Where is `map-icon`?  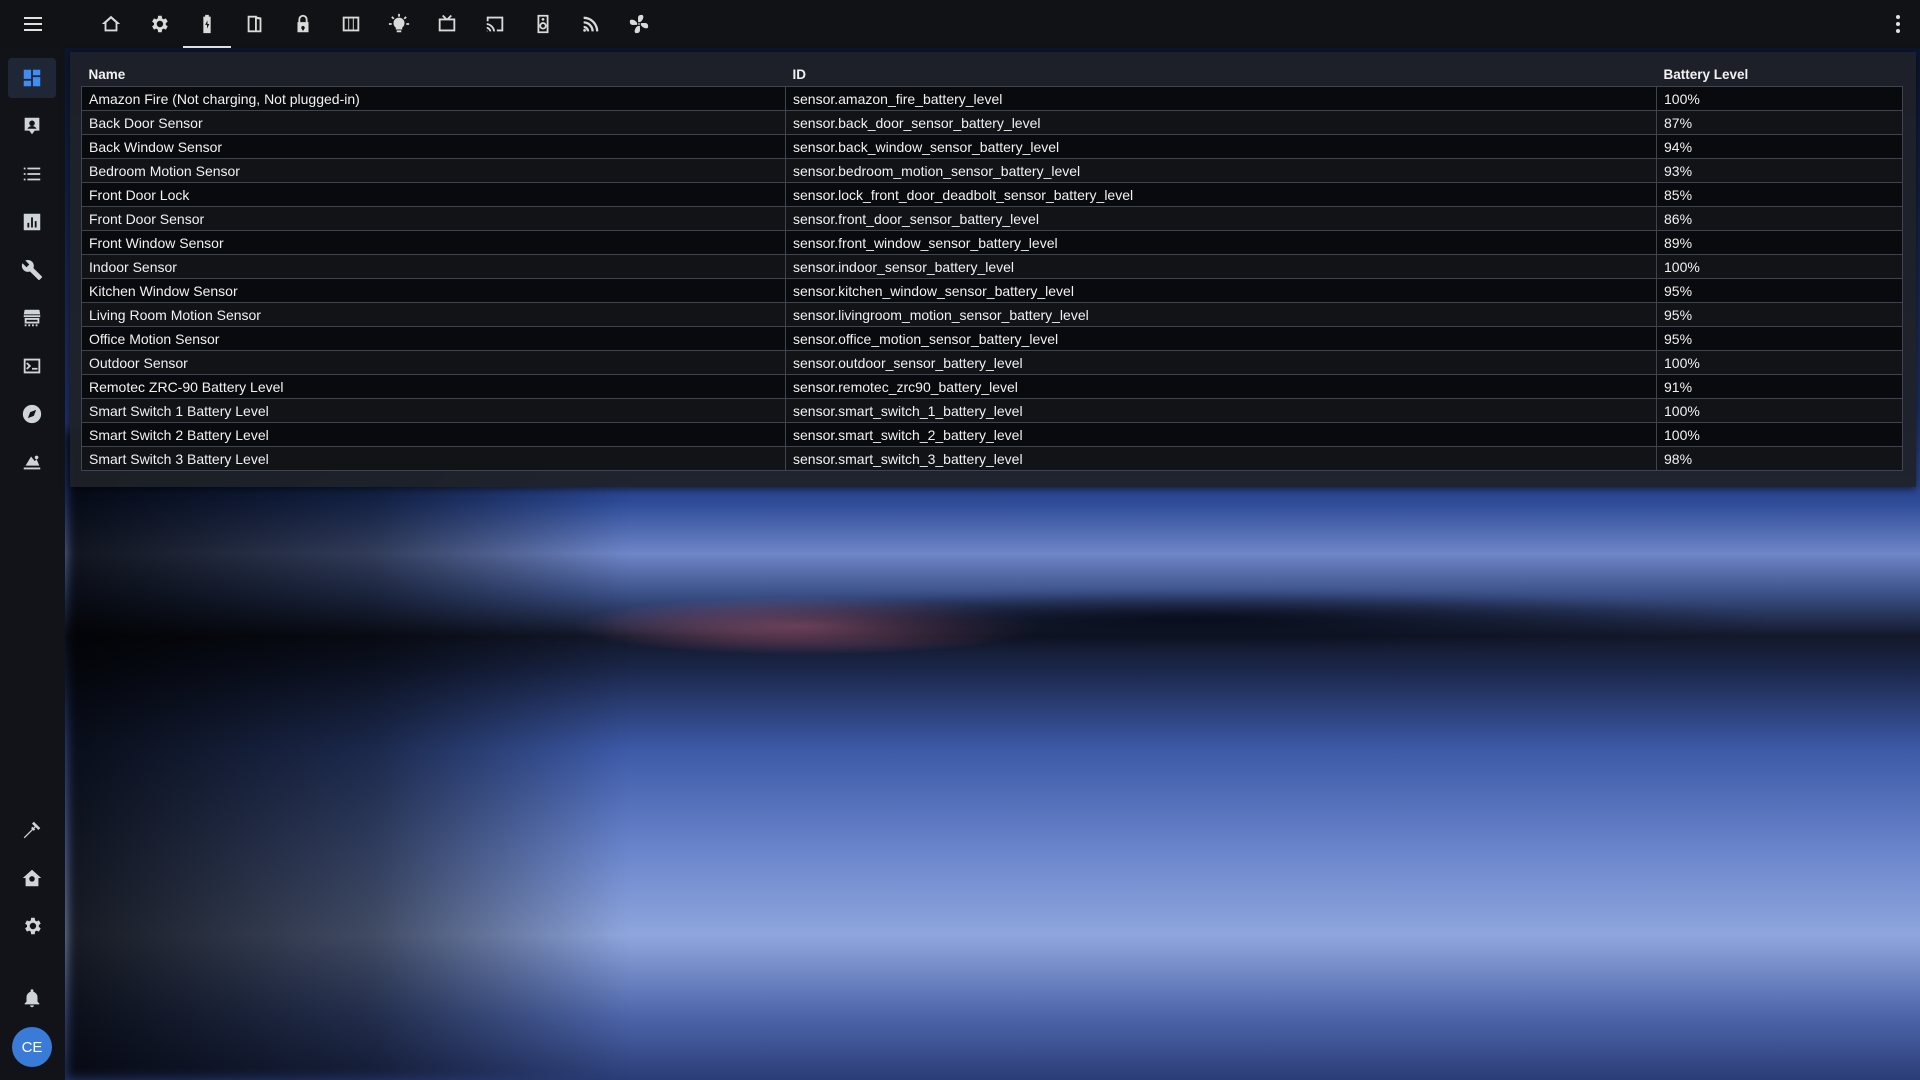
map-icon is located at coordinates (32, 126).